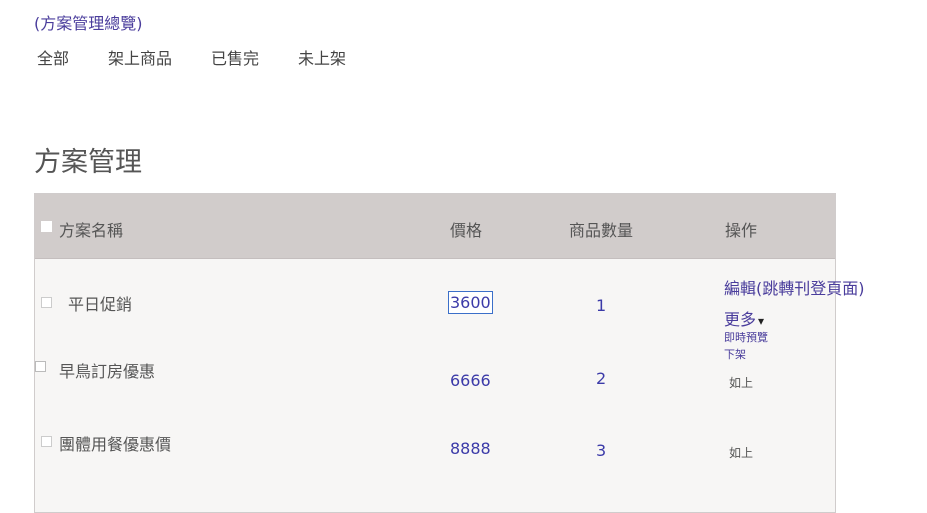 This screenshot has width=927, height=513. What do you see at coordinates (46, 226) in the screenshot?
I see `select-all-checkbox` at bounding box center [46, 226].